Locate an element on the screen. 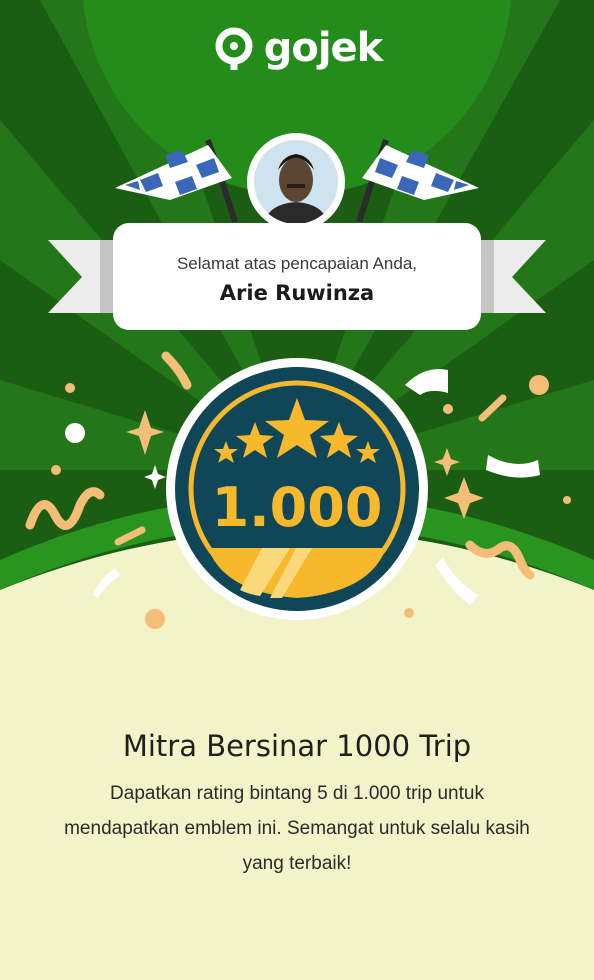  gojek-logo: gojek is located at coordinates (297, 48).